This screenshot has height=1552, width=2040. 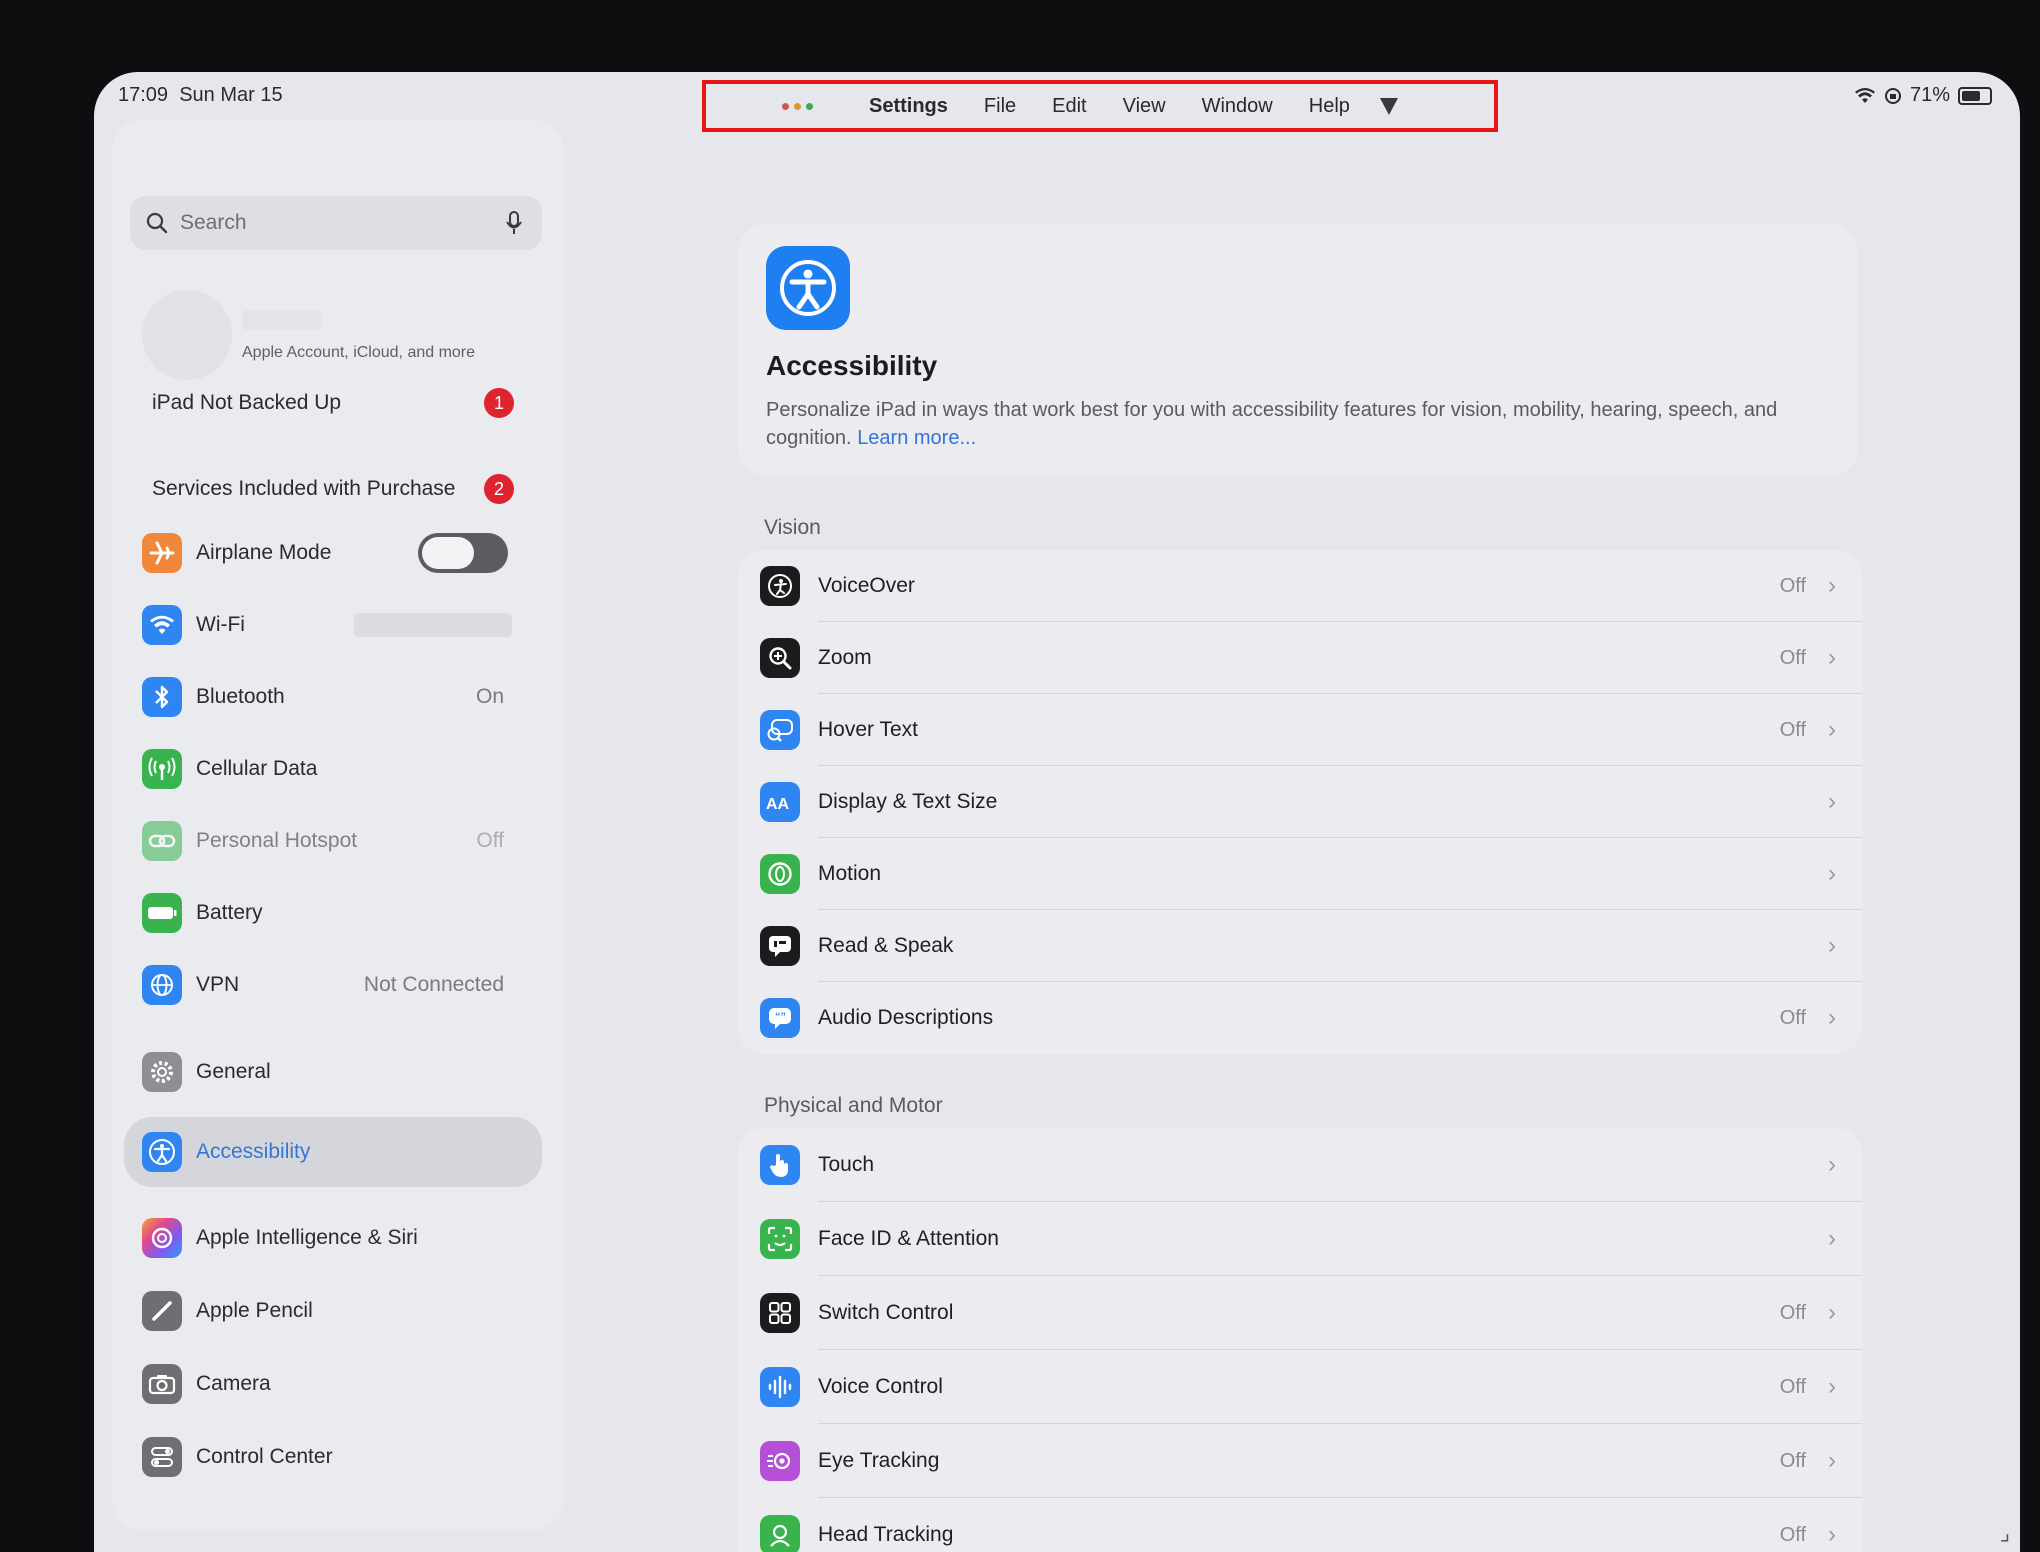 I want to click on row-voice-control: Voice Control Off ›, so click(x=1300, y=1387).